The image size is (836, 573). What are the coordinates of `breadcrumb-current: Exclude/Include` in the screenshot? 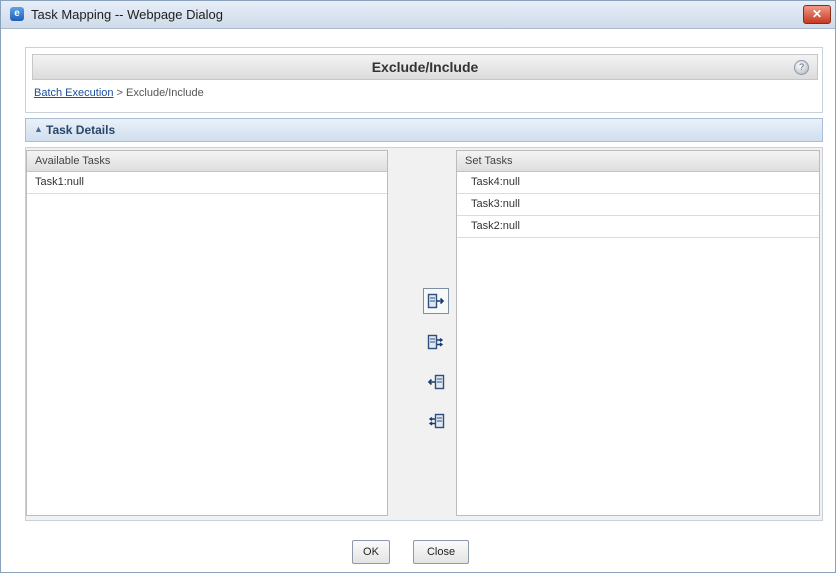 It's located at (165, 93).